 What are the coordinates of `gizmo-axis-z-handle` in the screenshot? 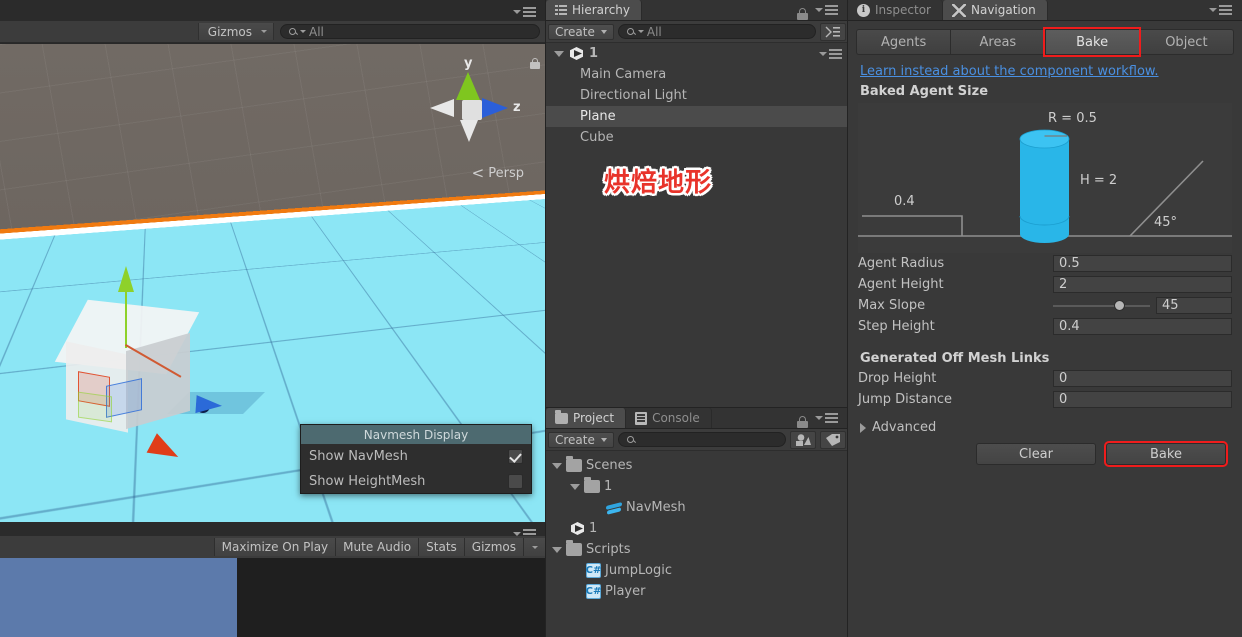 It's located at (209, 405).